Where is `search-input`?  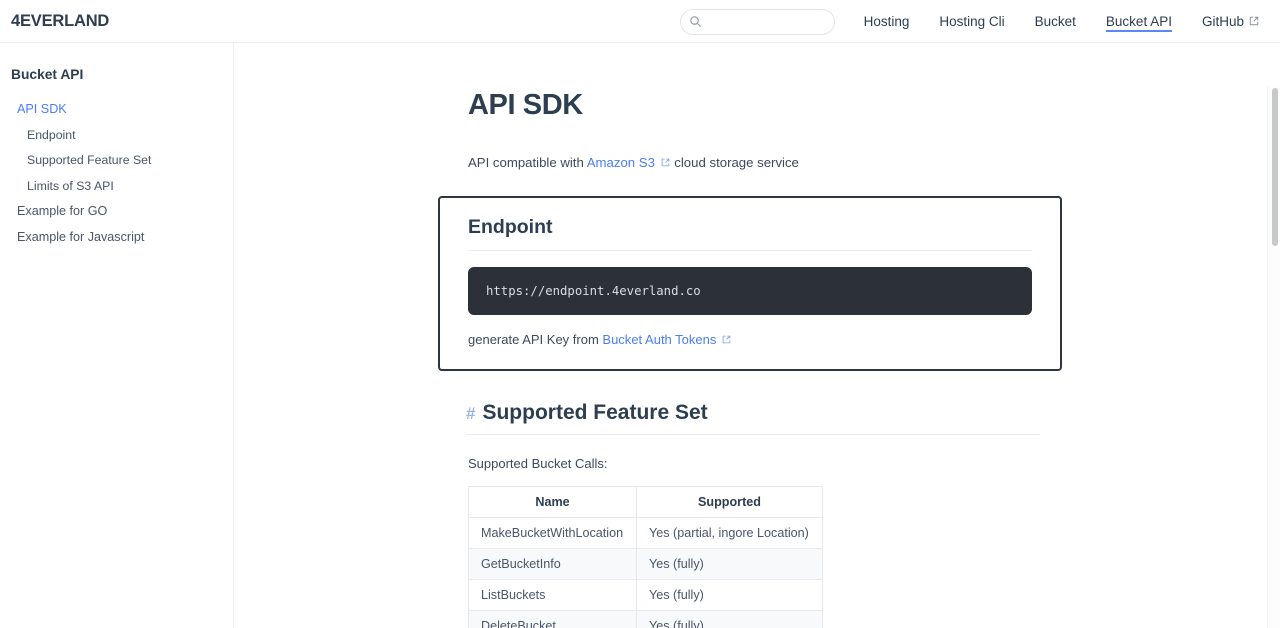 search-input is located at coordinates (766, 21).